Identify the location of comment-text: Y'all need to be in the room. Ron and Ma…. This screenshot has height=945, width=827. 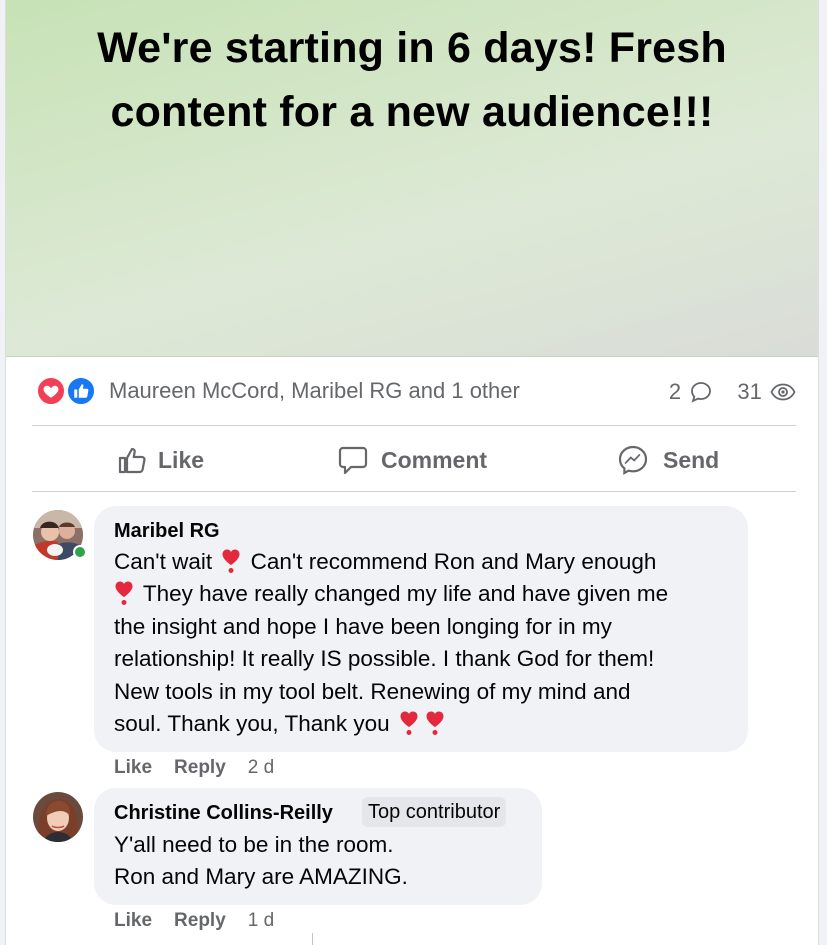
(324, 861).